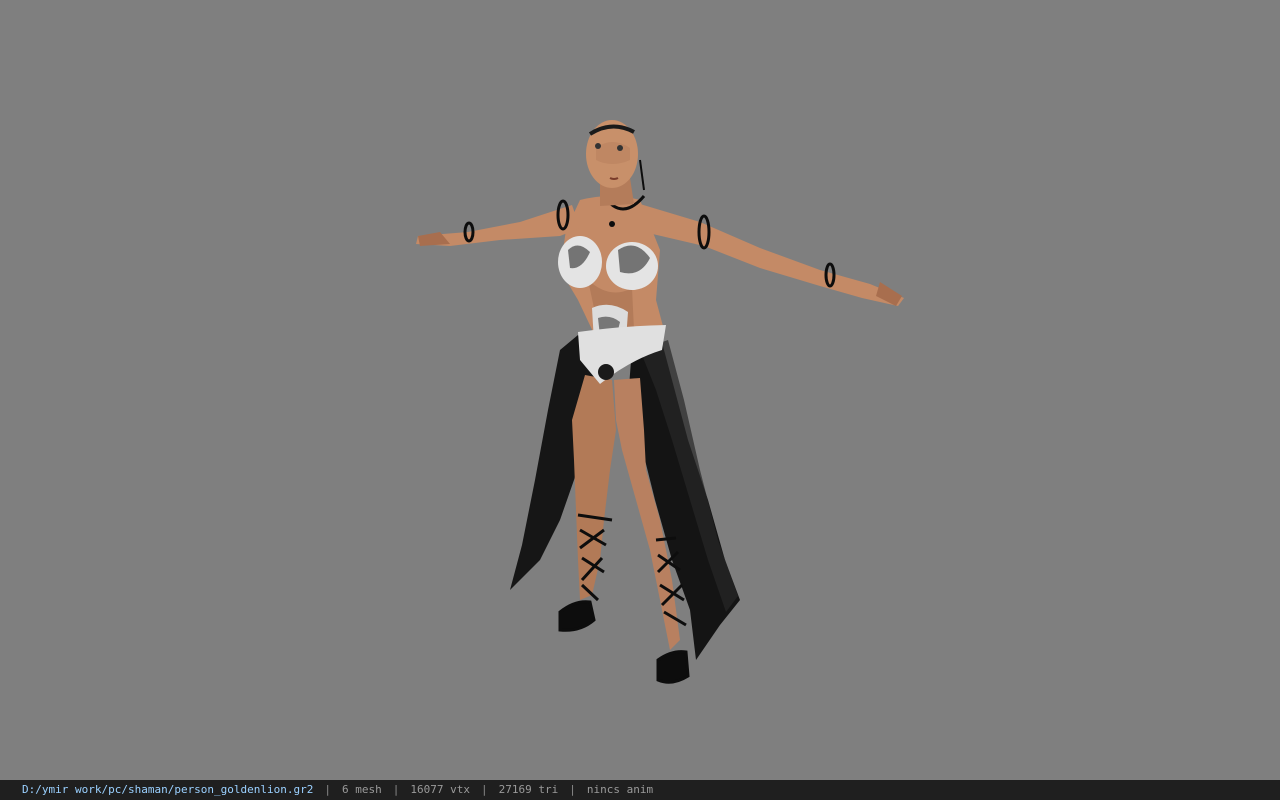 This screenshot has height=800, width=1280. Describe the element at coordinates (362, 789) in the screenshot. I see `mesh-count: 6 mesh` at that location.